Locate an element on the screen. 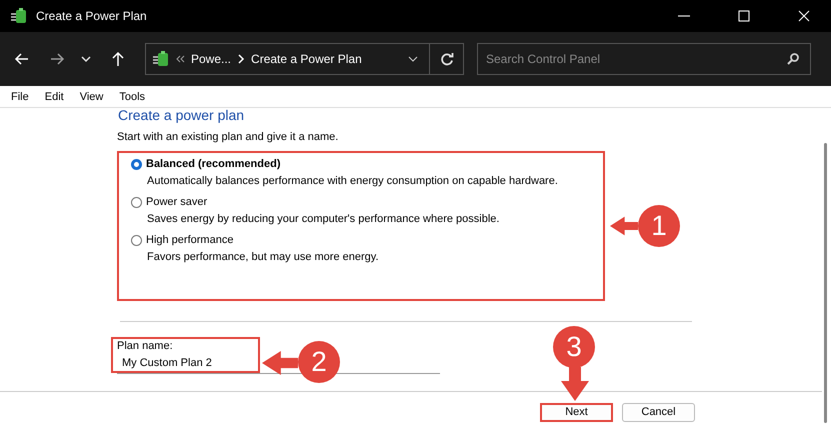  address-bar: Powe... Create a Power Plan is located at coordinates (287, 59).